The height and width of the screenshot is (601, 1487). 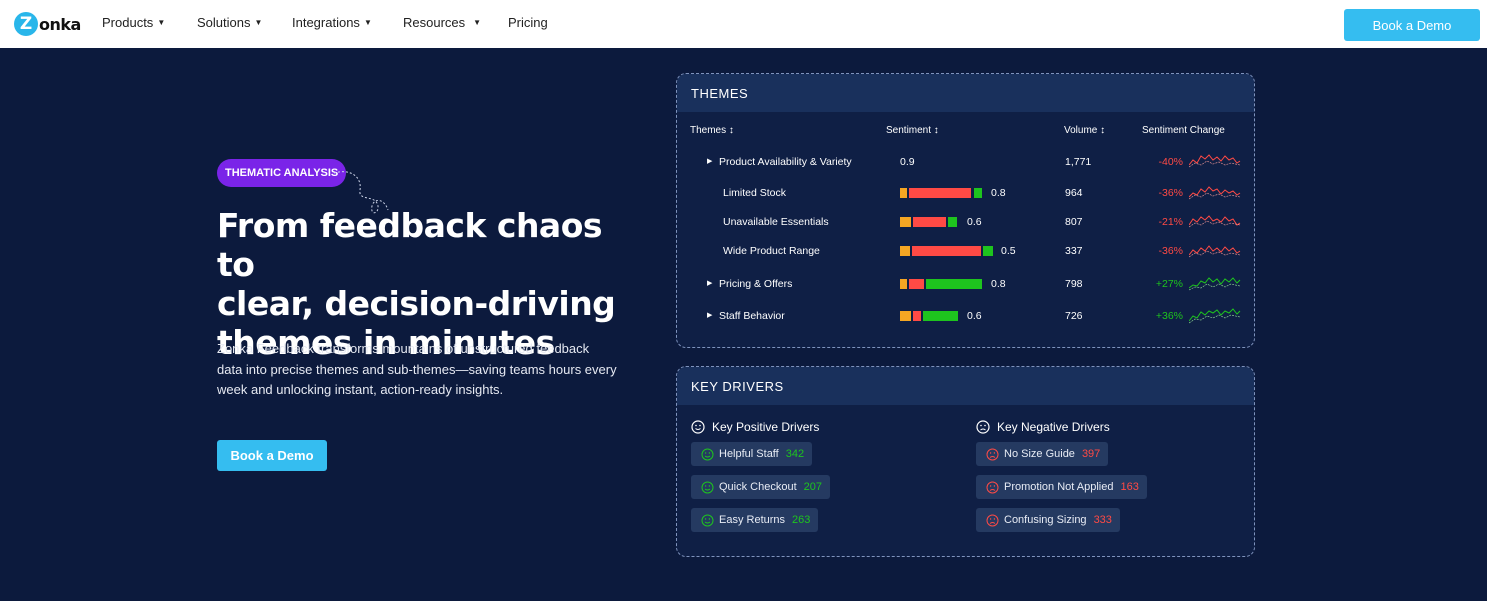 I want to click on headline-line-1: From feedback chaos to, so click(x=410, y=245).